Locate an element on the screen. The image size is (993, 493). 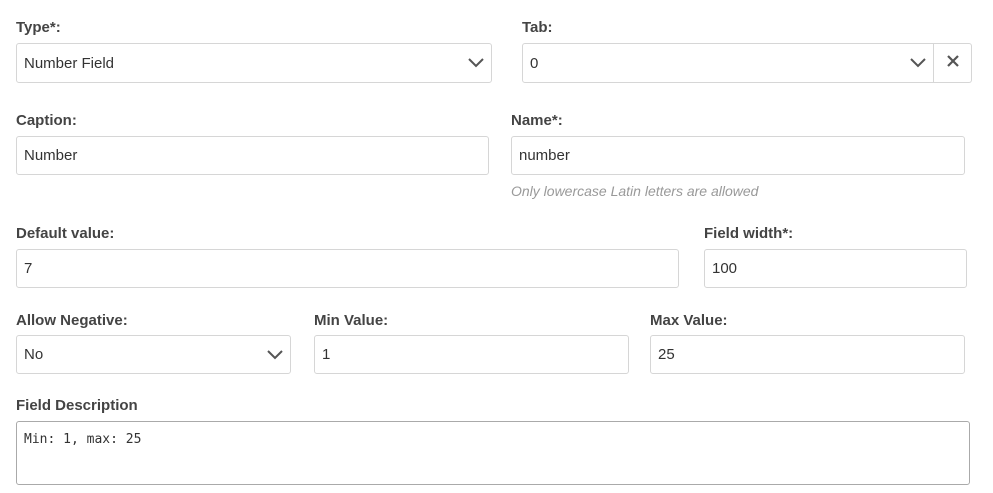
type-label: Type*: is located at coordinates (38, 27).